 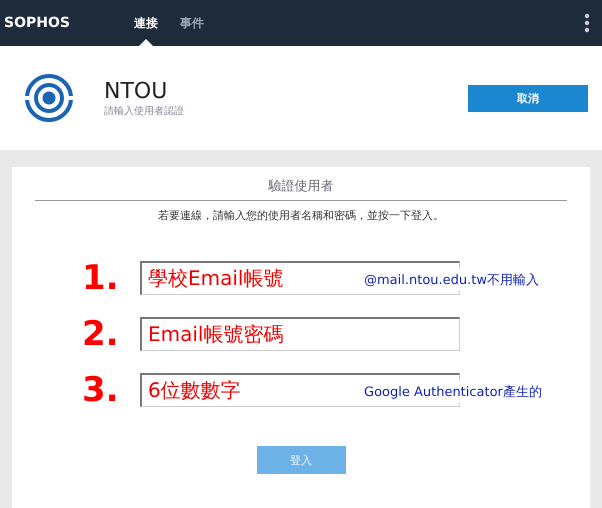 I want to click on target-icon, so click(x=49, y=98).